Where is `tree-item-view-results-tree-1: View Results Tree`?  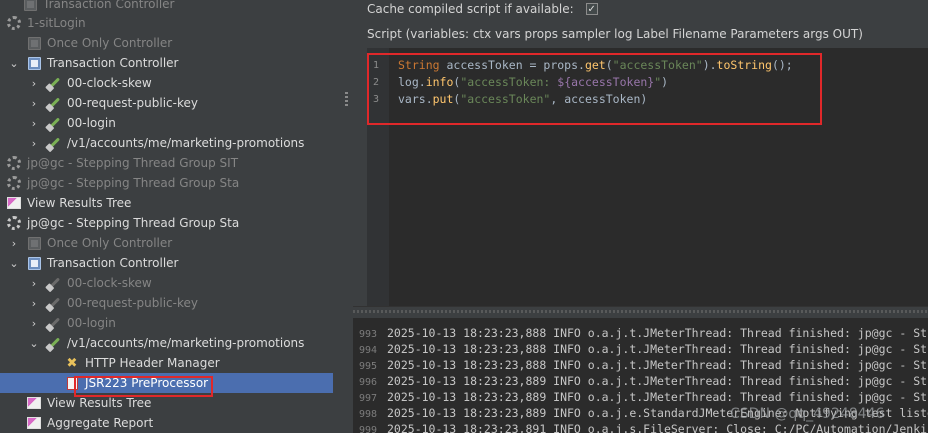
tree-item-view-results-tree-1: View Results Tree is located at coordinates (166, 203).